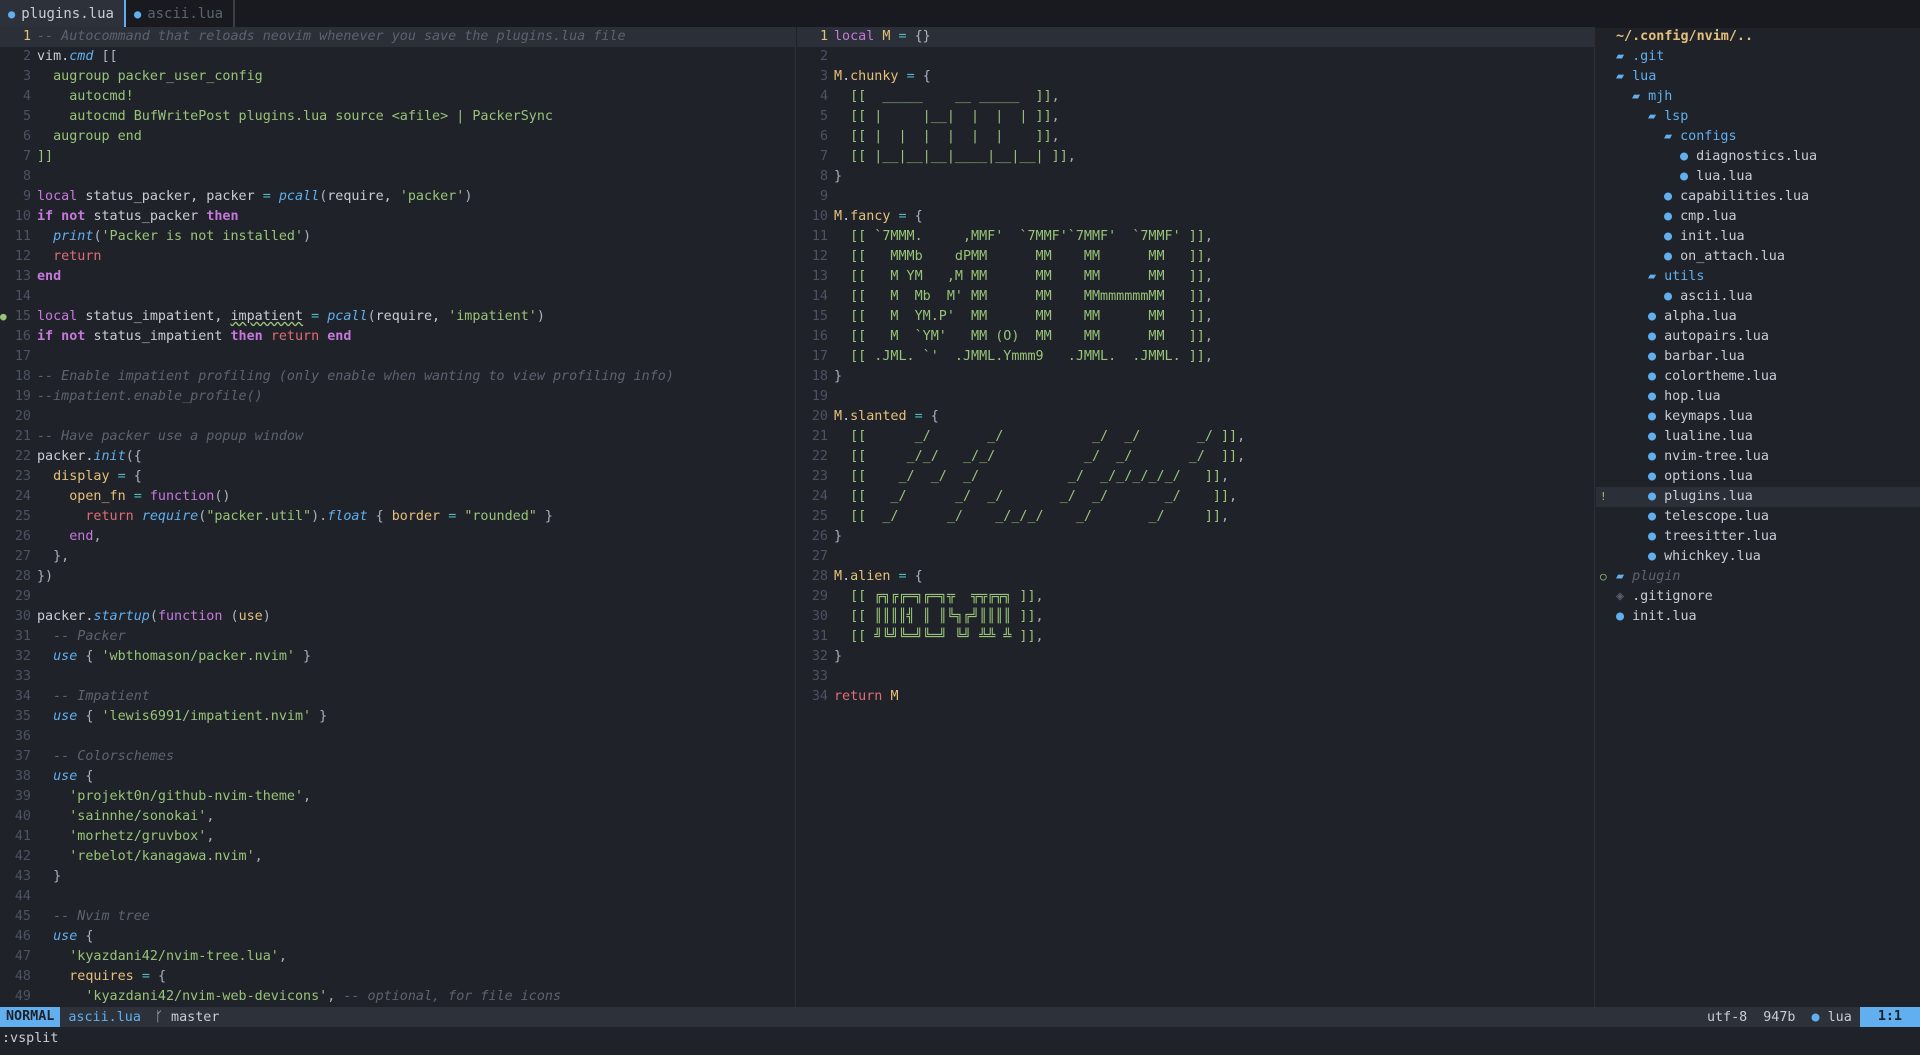 Image resolution: width=1920 pixels, height=1055 pixels. What do you see at coordinates (960, 1039) in the screenshot?
I see `command-line: :vsplit` at bounding box center [960, 1039].